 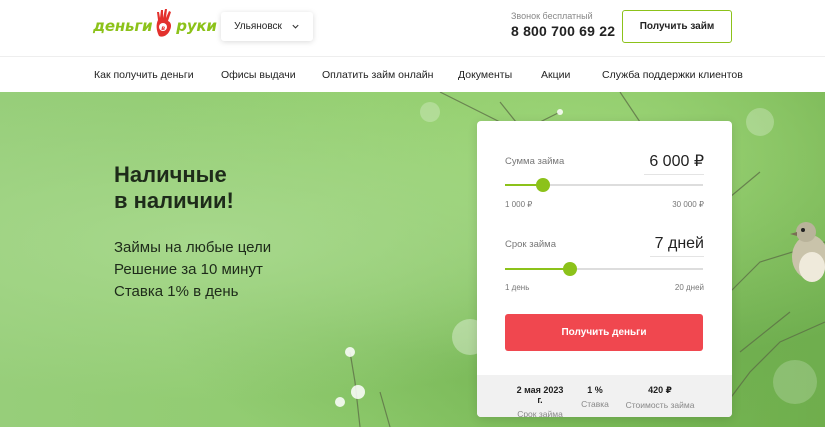 I want to click on amount-slider-thumb, so click(x=542, y=185).